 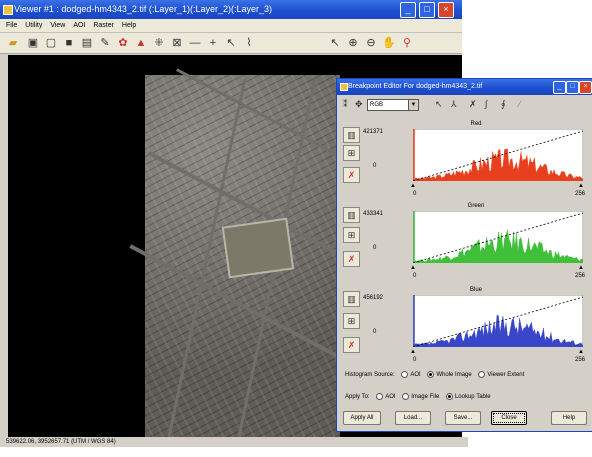 I want to click on curve-alt-icon: ∮, so click(x=503, y=104).